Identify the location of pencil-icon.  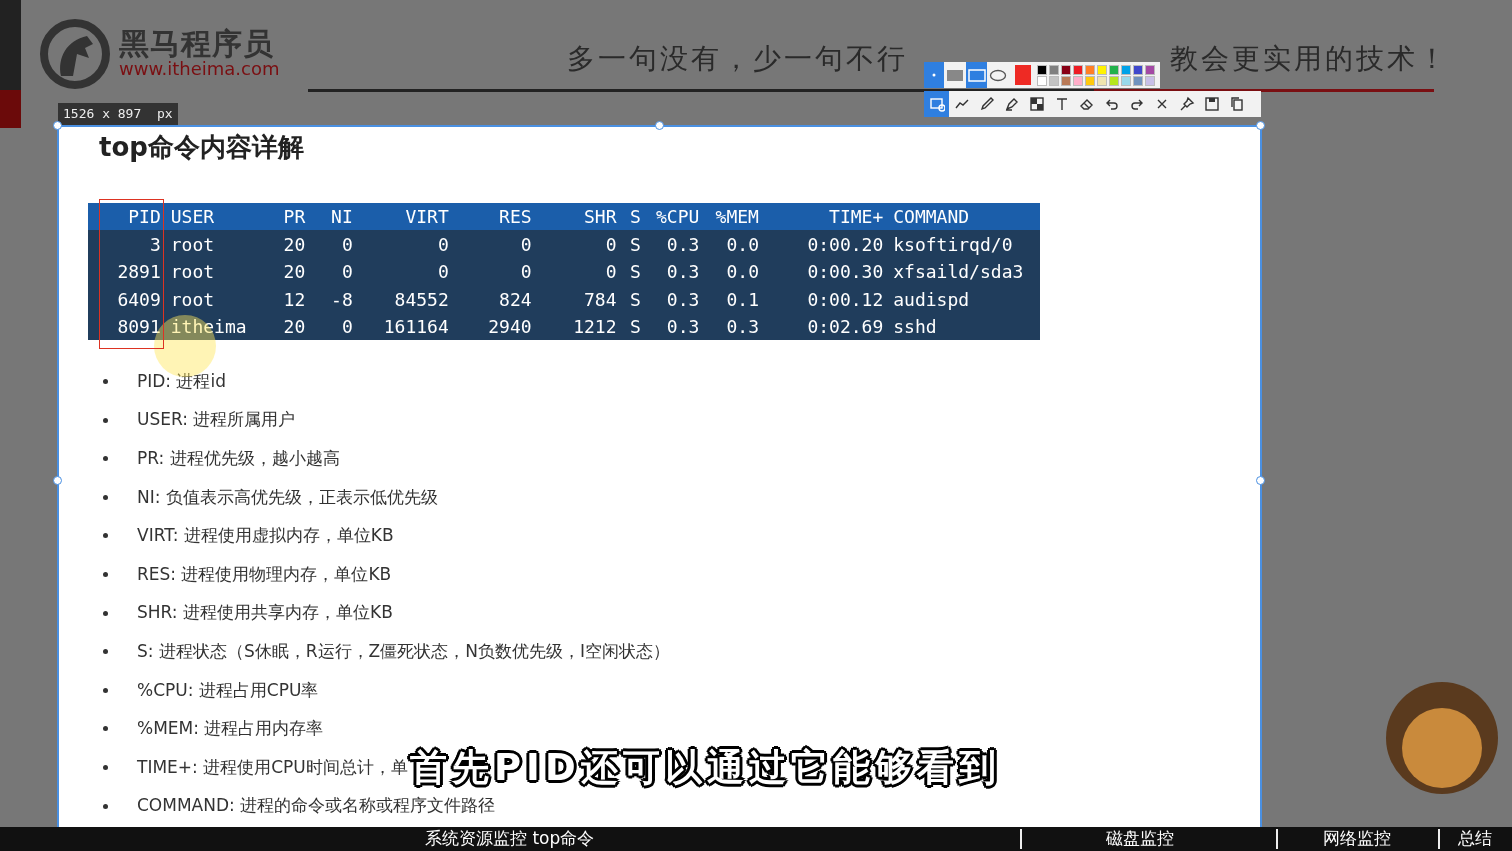
(986, 104).